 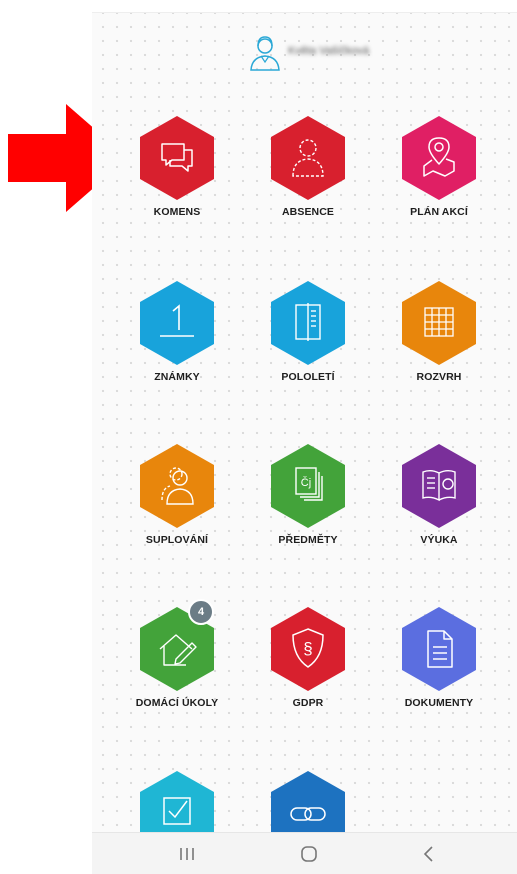 I want to click on tile-label: DOMÁCÍ ÚKOLY, so click(x=177, y=703).